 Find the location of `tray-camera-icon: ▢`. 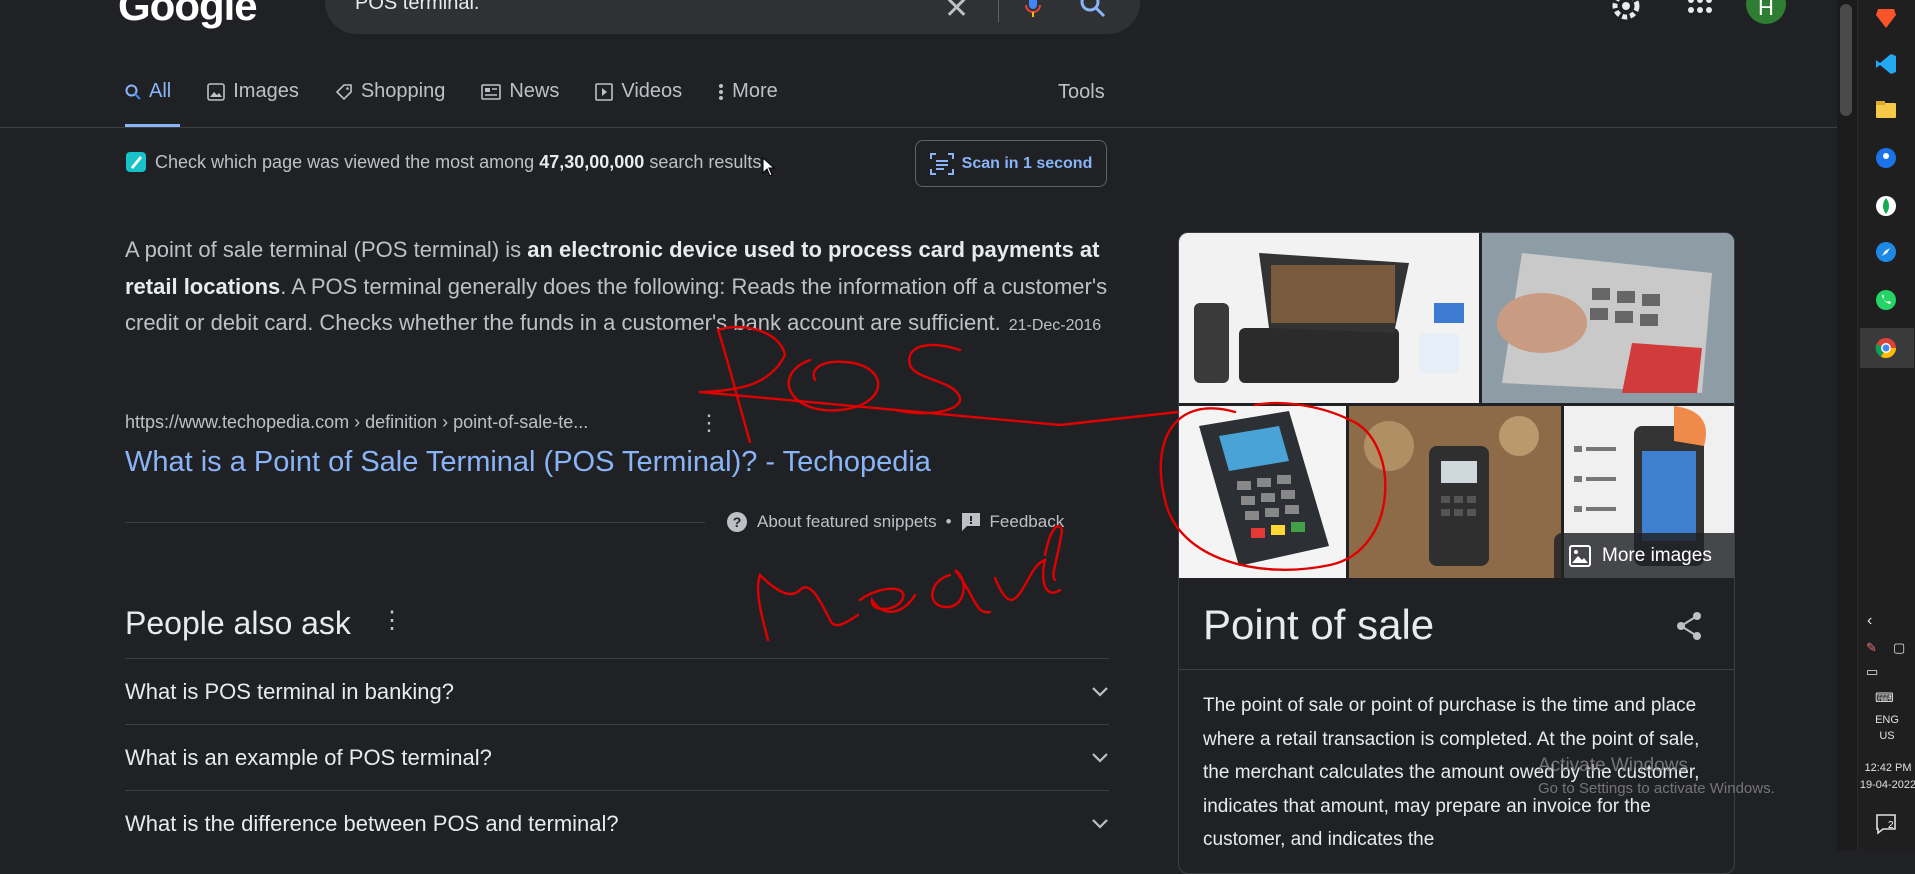

tray-camera-icon: ▢ is located at coordinates (1899, 648).